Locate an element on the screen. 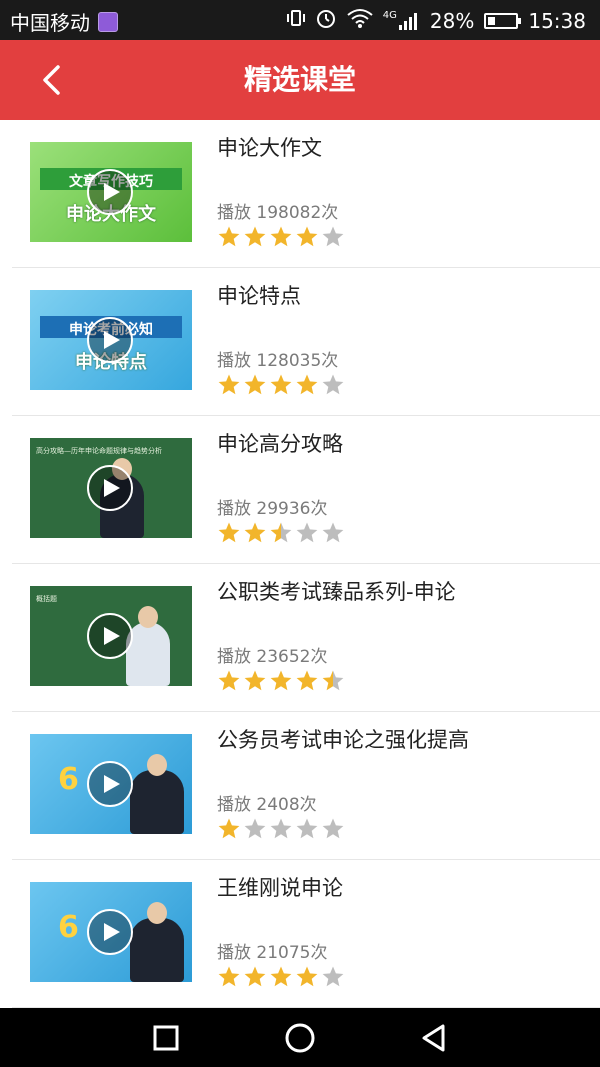 This screenshot has height=1067, width=600. battery-percent-label: 28% is located at coordinates (452, 20).